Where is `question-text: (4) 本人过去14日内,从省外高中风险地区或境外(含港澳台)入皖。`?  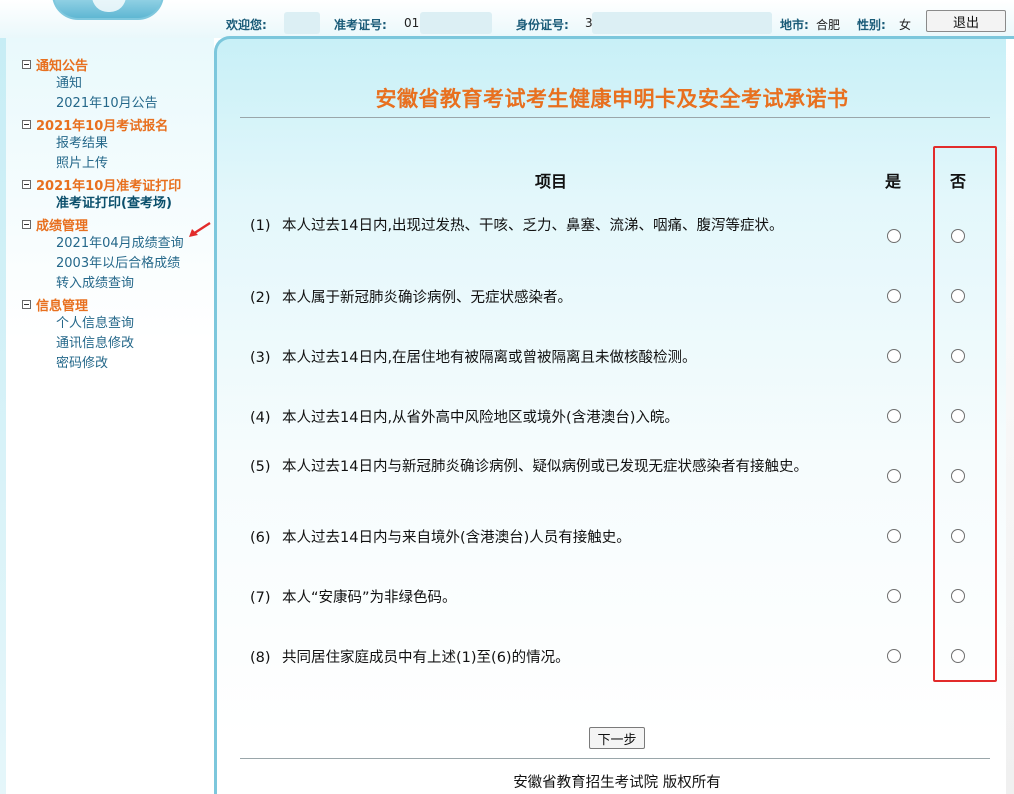 question-text: (4) 本人过去14日内,从省外高中风险地区或境外(含港澳台)入皖。 is located at coordinates (530, 418).